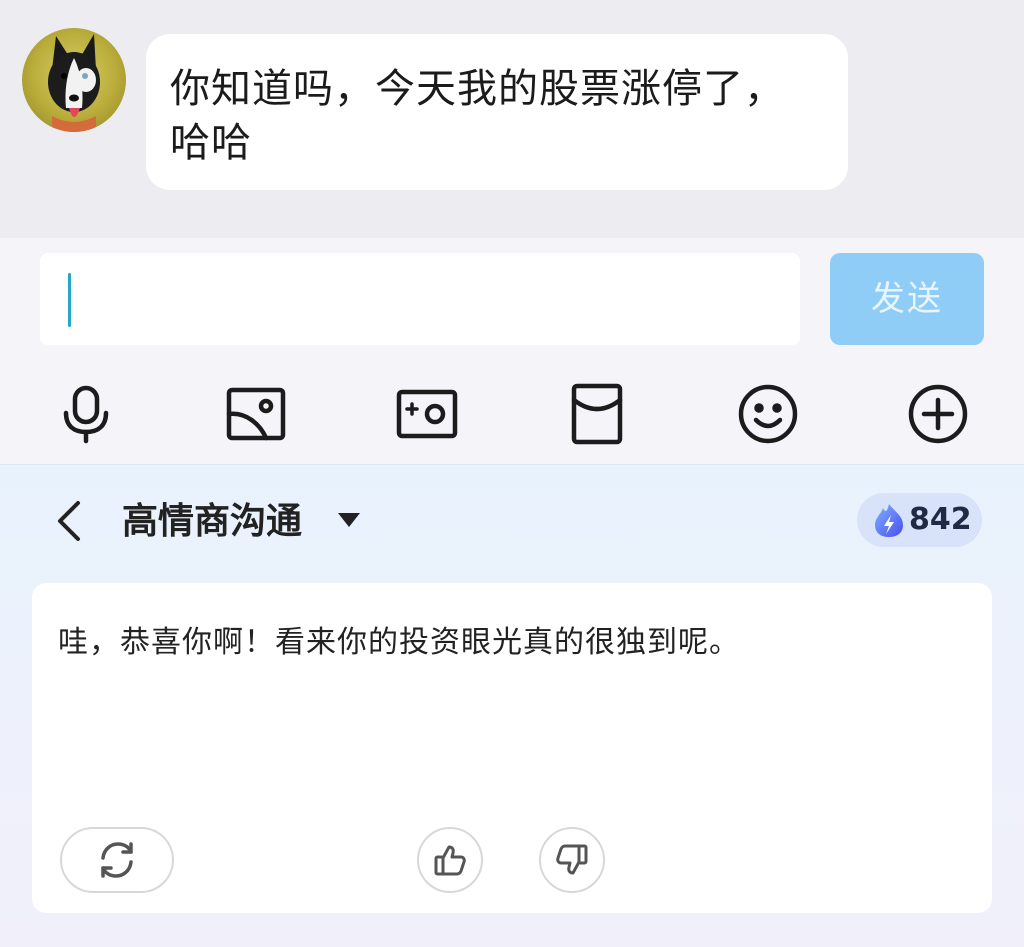 This screenshot has height=947, width=1024. What do you see at coordinates (74, 83) in the screenshot?
I see `dog-avatar-icon` at bounding box center [74, 83].